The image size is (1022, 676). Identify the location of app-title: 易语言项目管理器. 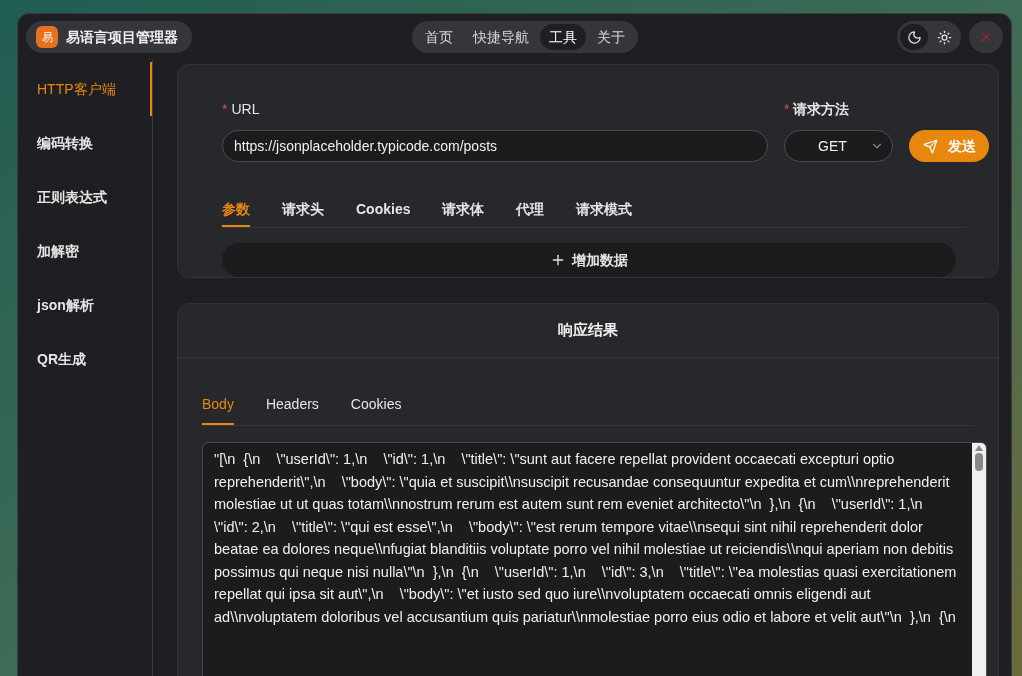
(122, 37).